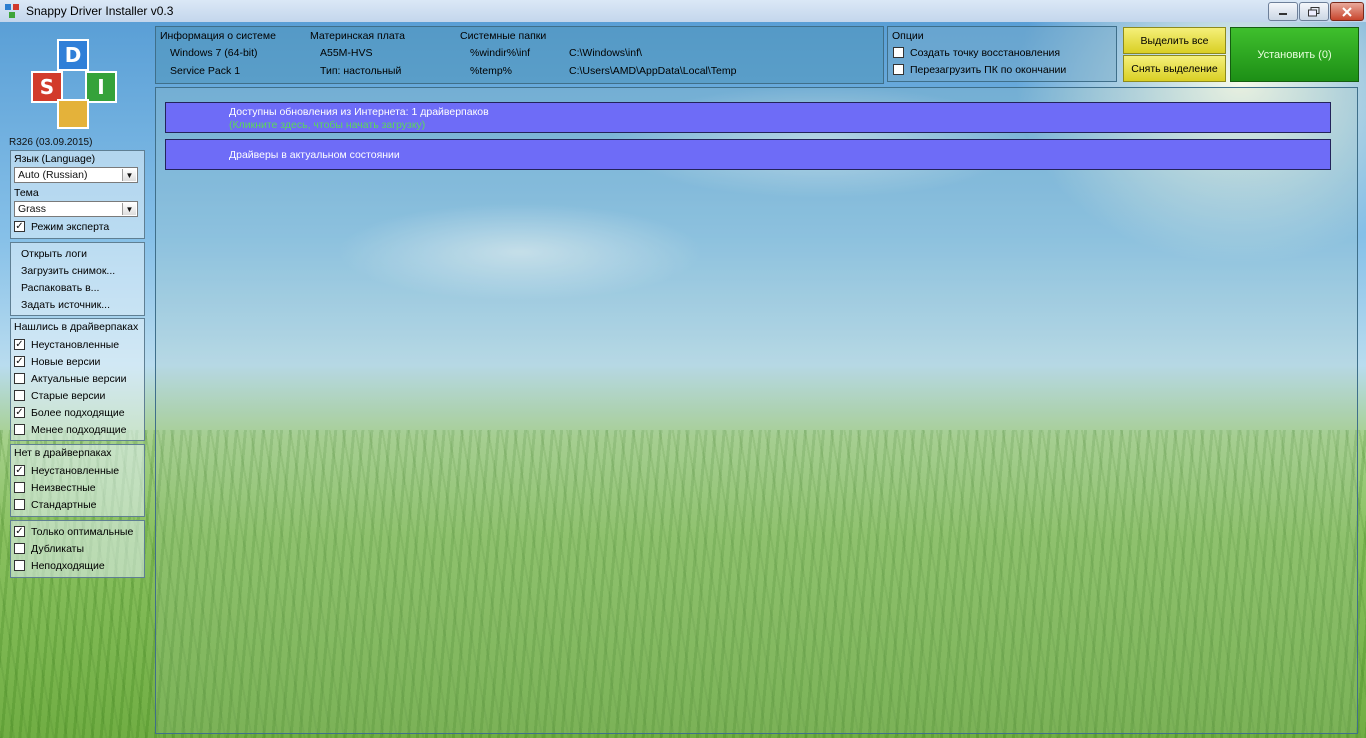 This screenshot has width=1366, height=738. Describe the element at coordinates (78, 412) in the screenshot. I see `filter-label: Более подходящие` at that location.